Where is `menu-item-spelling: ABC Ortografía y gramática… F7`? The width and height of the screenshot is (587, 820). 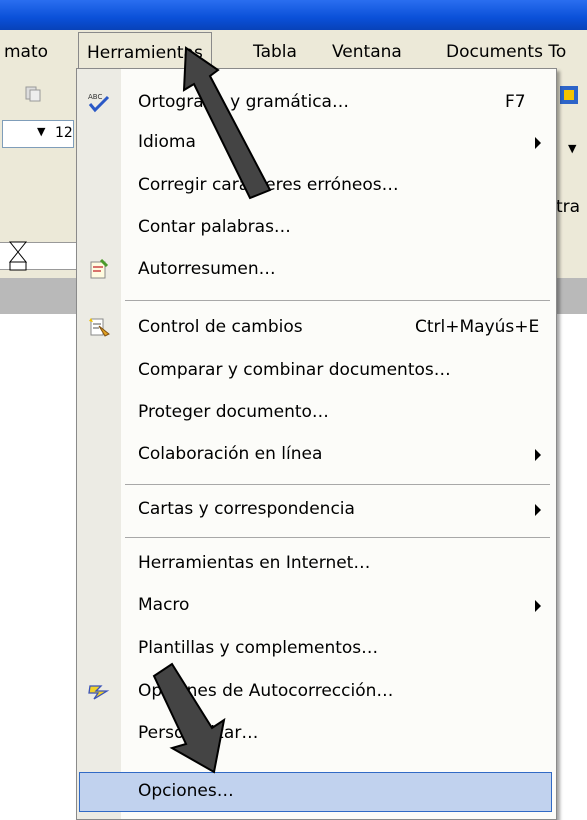 menu-item-spelling: ABC Ortografía y gramática… F7 is located at coordinates (316, 102).